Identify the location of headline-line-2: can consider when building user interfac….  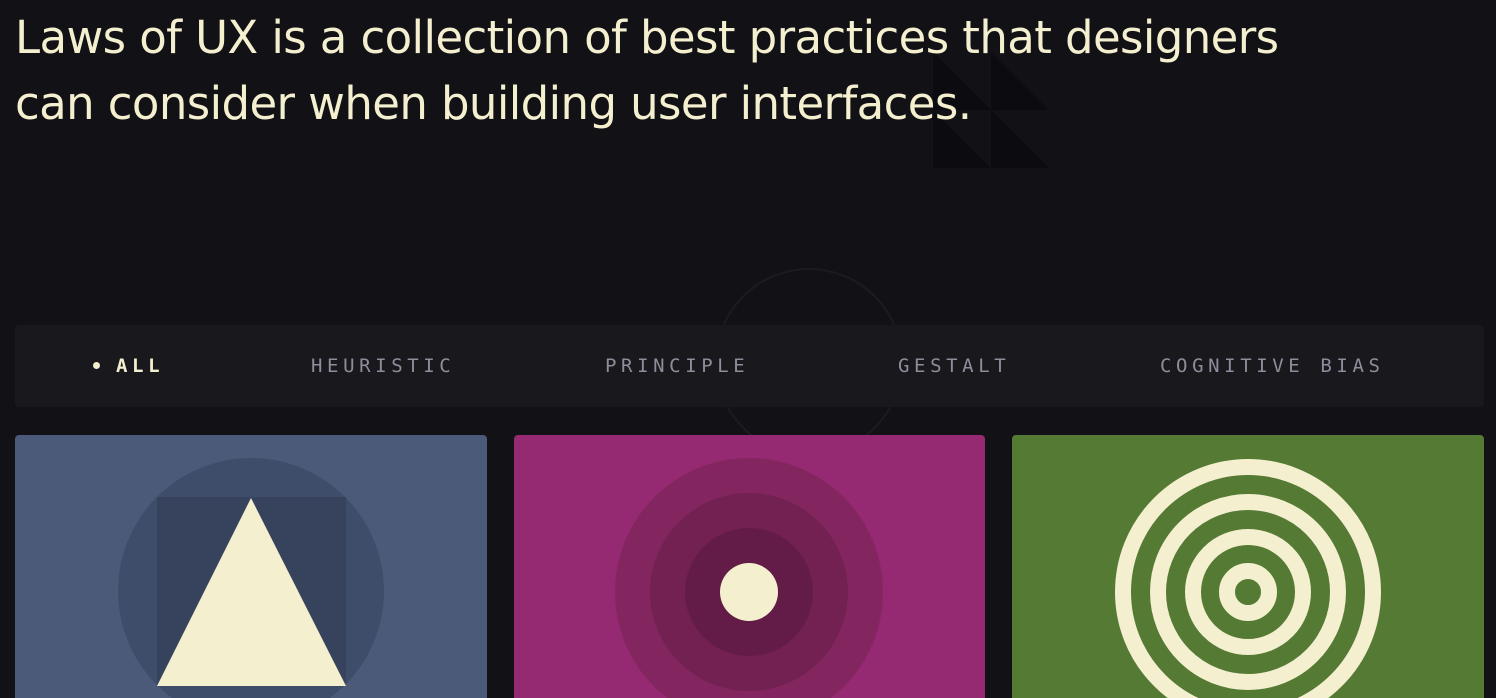
(493, 103).